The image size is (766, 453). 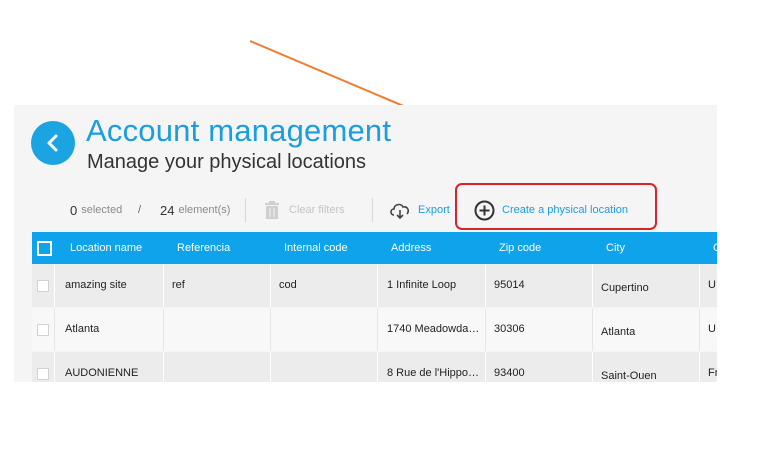 I want to click on cell-location-name: AUDONIENNE, so click(x=102, y=373).